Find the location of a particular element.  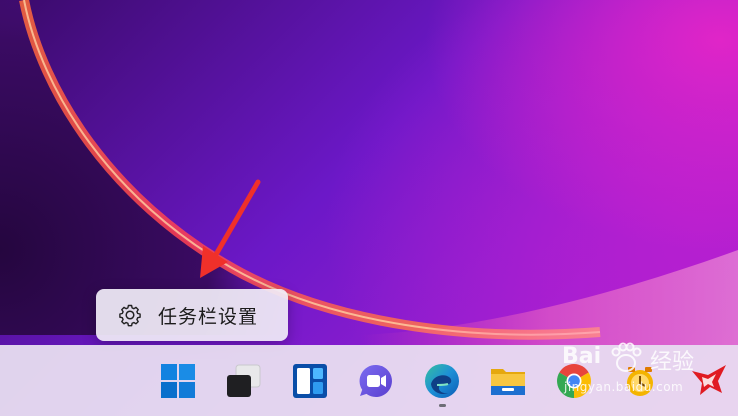

start-button is located at coordinates (178, 381).